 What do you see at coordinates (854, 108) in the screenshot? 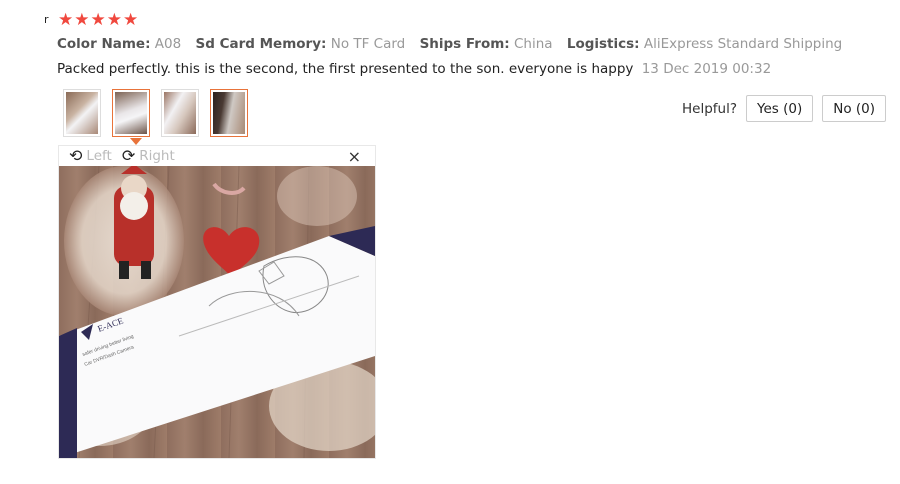
I see `helpful-no-button: No (0)` at bounding box center [854, 108].